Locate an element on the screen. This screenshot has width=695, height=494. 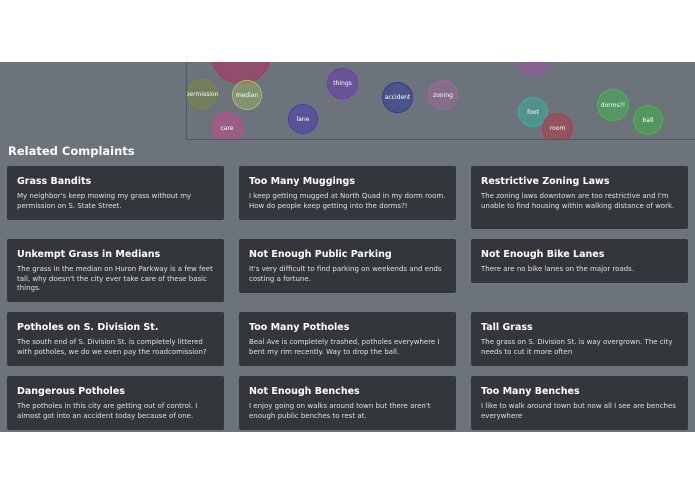
bubble-accident: accident is located at coordinates (397, 97).